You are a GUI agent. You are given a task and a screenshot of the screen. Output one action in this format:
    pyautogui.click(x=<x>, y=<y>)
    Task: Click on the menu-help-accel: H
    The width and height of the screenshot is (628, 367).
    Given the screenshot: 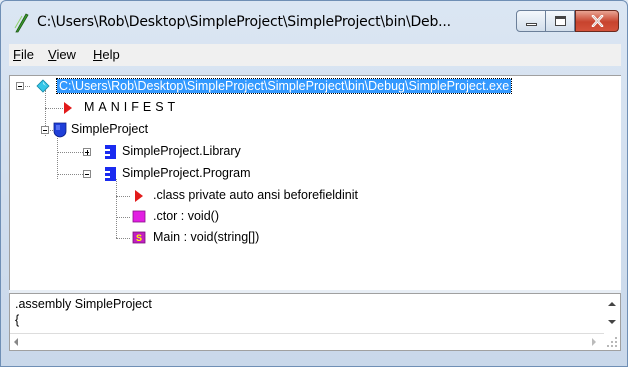 What is the action you would take?
    pyautogui.click(x=98, y=54)
    